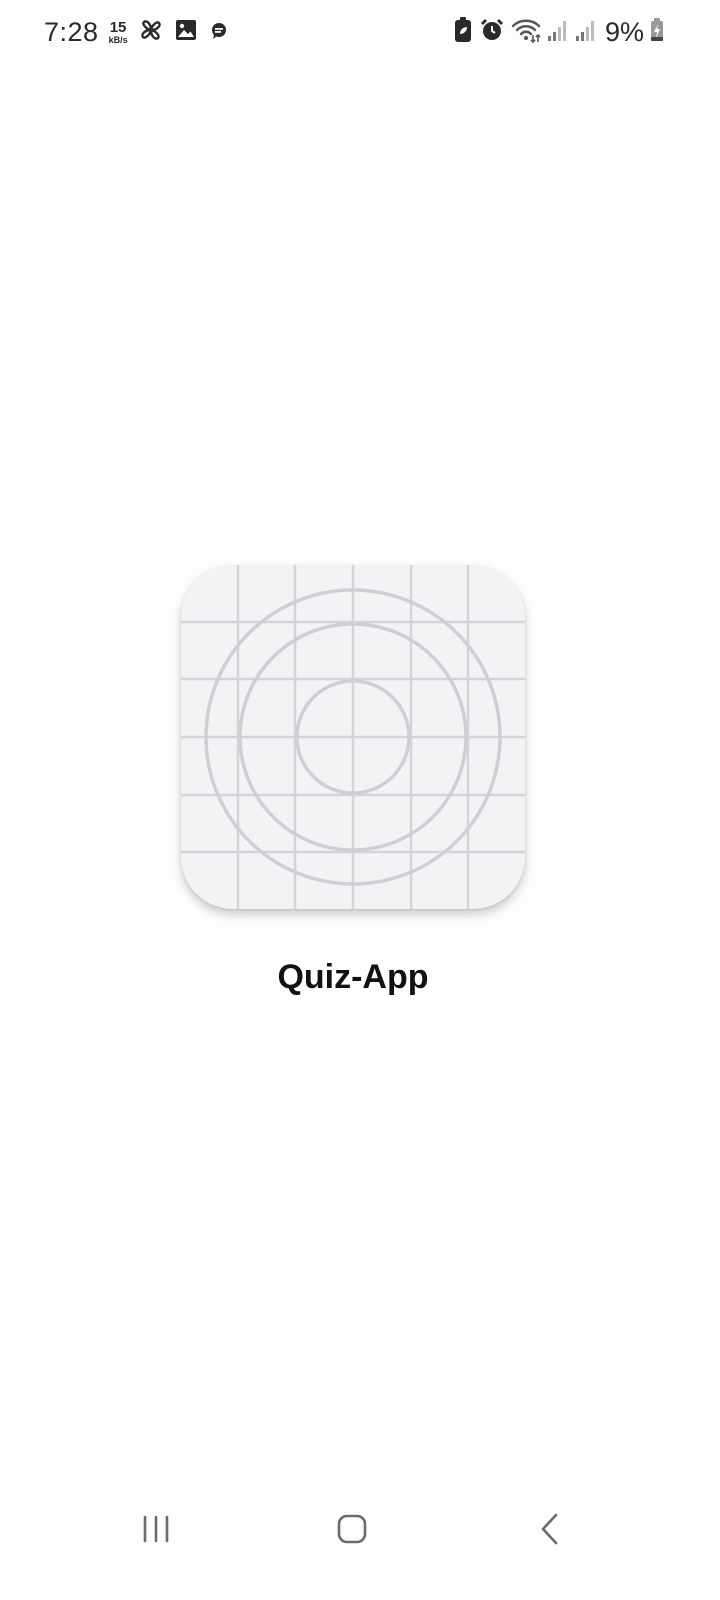  Describe the element at coordinates (71, 31) in the screenshot. I see `clock: 7:28` at that location.